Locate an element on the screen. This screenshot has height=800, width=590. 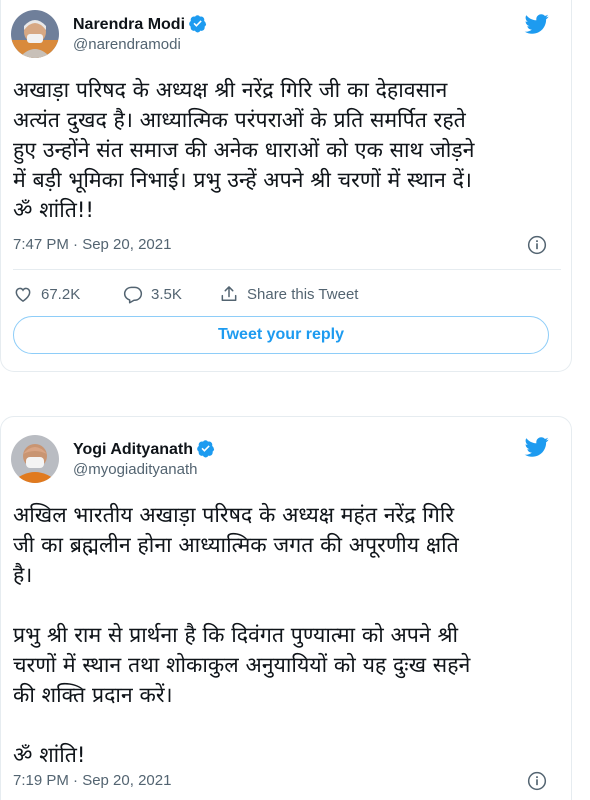
author-name: Yogi Adityanath is located at coordinates (144, 449).